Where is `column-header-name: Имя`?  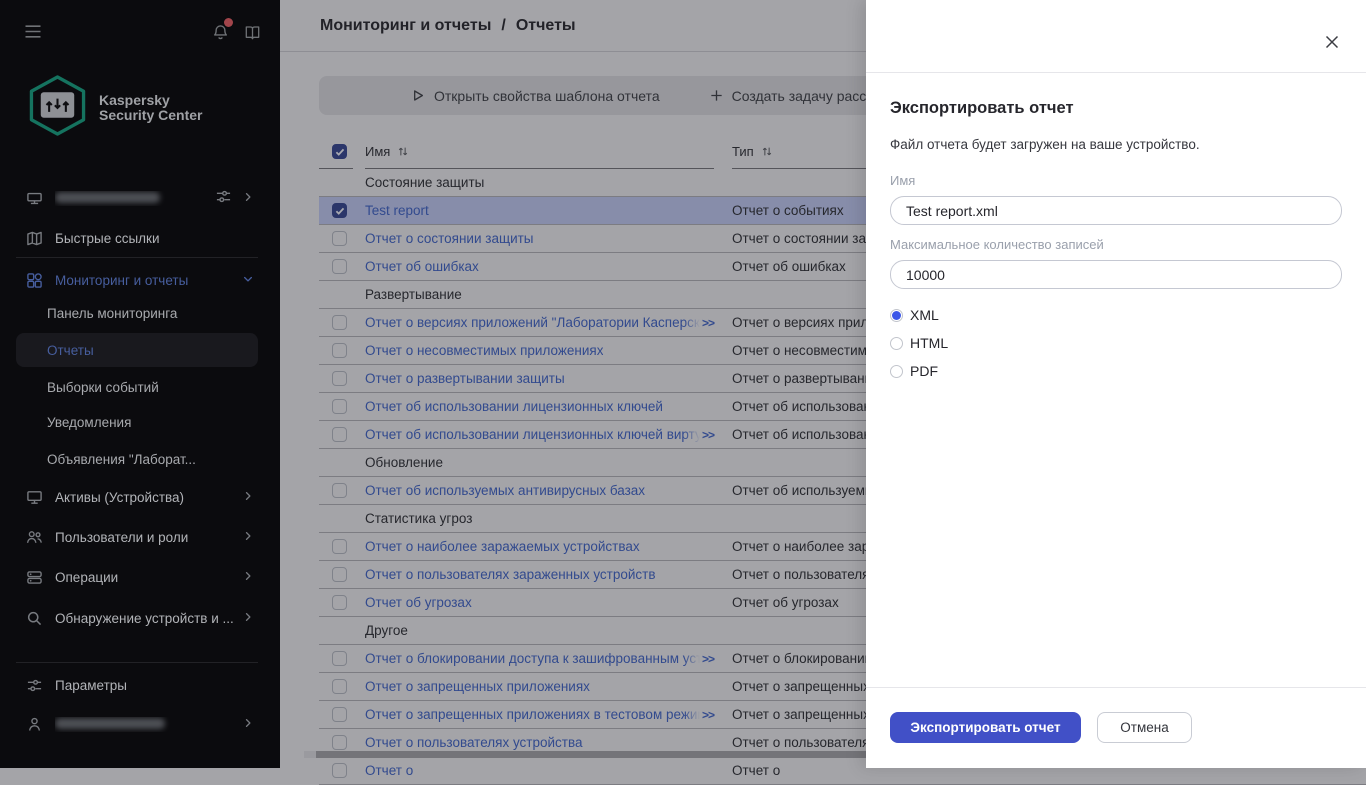 column-header-name: Имя is located at coordinates (539, 152).